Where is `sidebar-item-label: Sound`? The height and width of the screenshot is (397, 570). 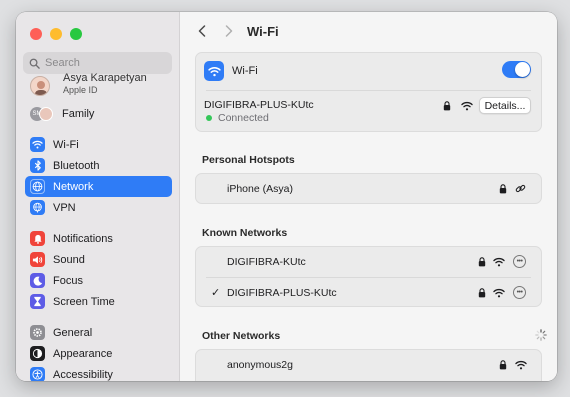
sidebar-item-label: Sound is located at coordinates (69, 259).